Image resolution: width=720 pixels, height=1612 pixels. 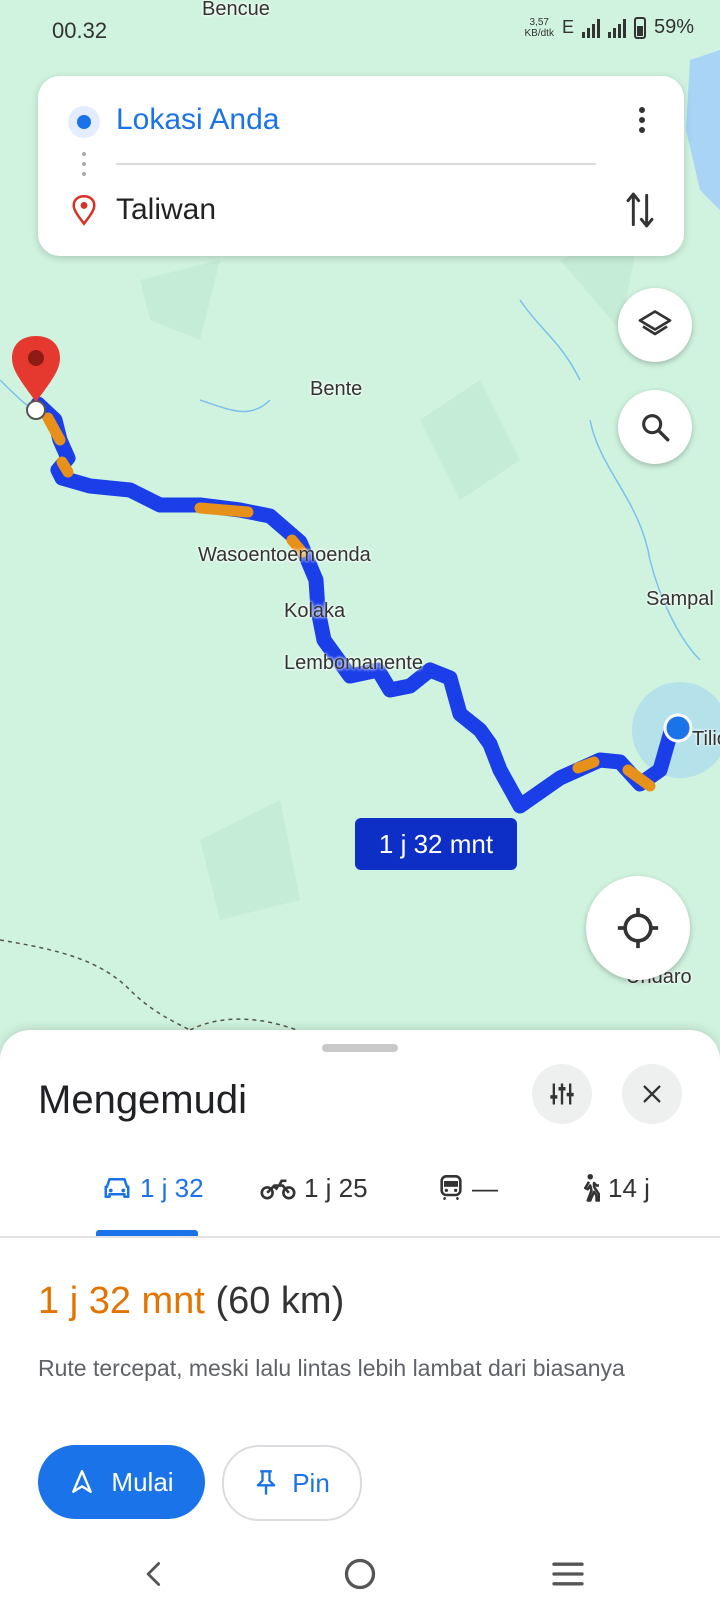 What do you see at coordinates (280, 1301) in the screenshot?
I see `route-distance: (60 km)` at bounding box center [280, 1301].